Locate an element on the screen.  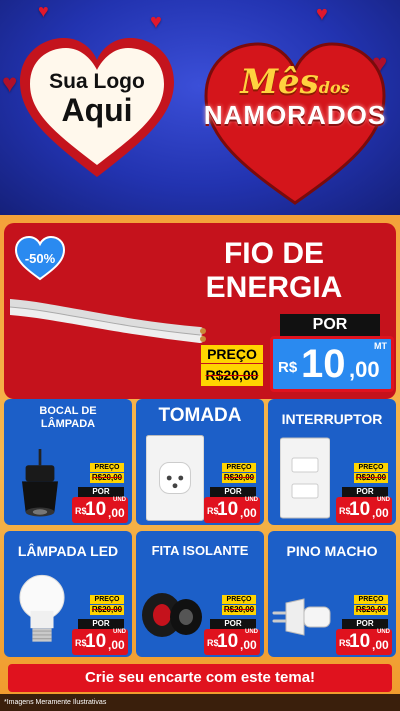
campaign-title: Mêsdos NAMORADOS is located at coordinates (295, 96).